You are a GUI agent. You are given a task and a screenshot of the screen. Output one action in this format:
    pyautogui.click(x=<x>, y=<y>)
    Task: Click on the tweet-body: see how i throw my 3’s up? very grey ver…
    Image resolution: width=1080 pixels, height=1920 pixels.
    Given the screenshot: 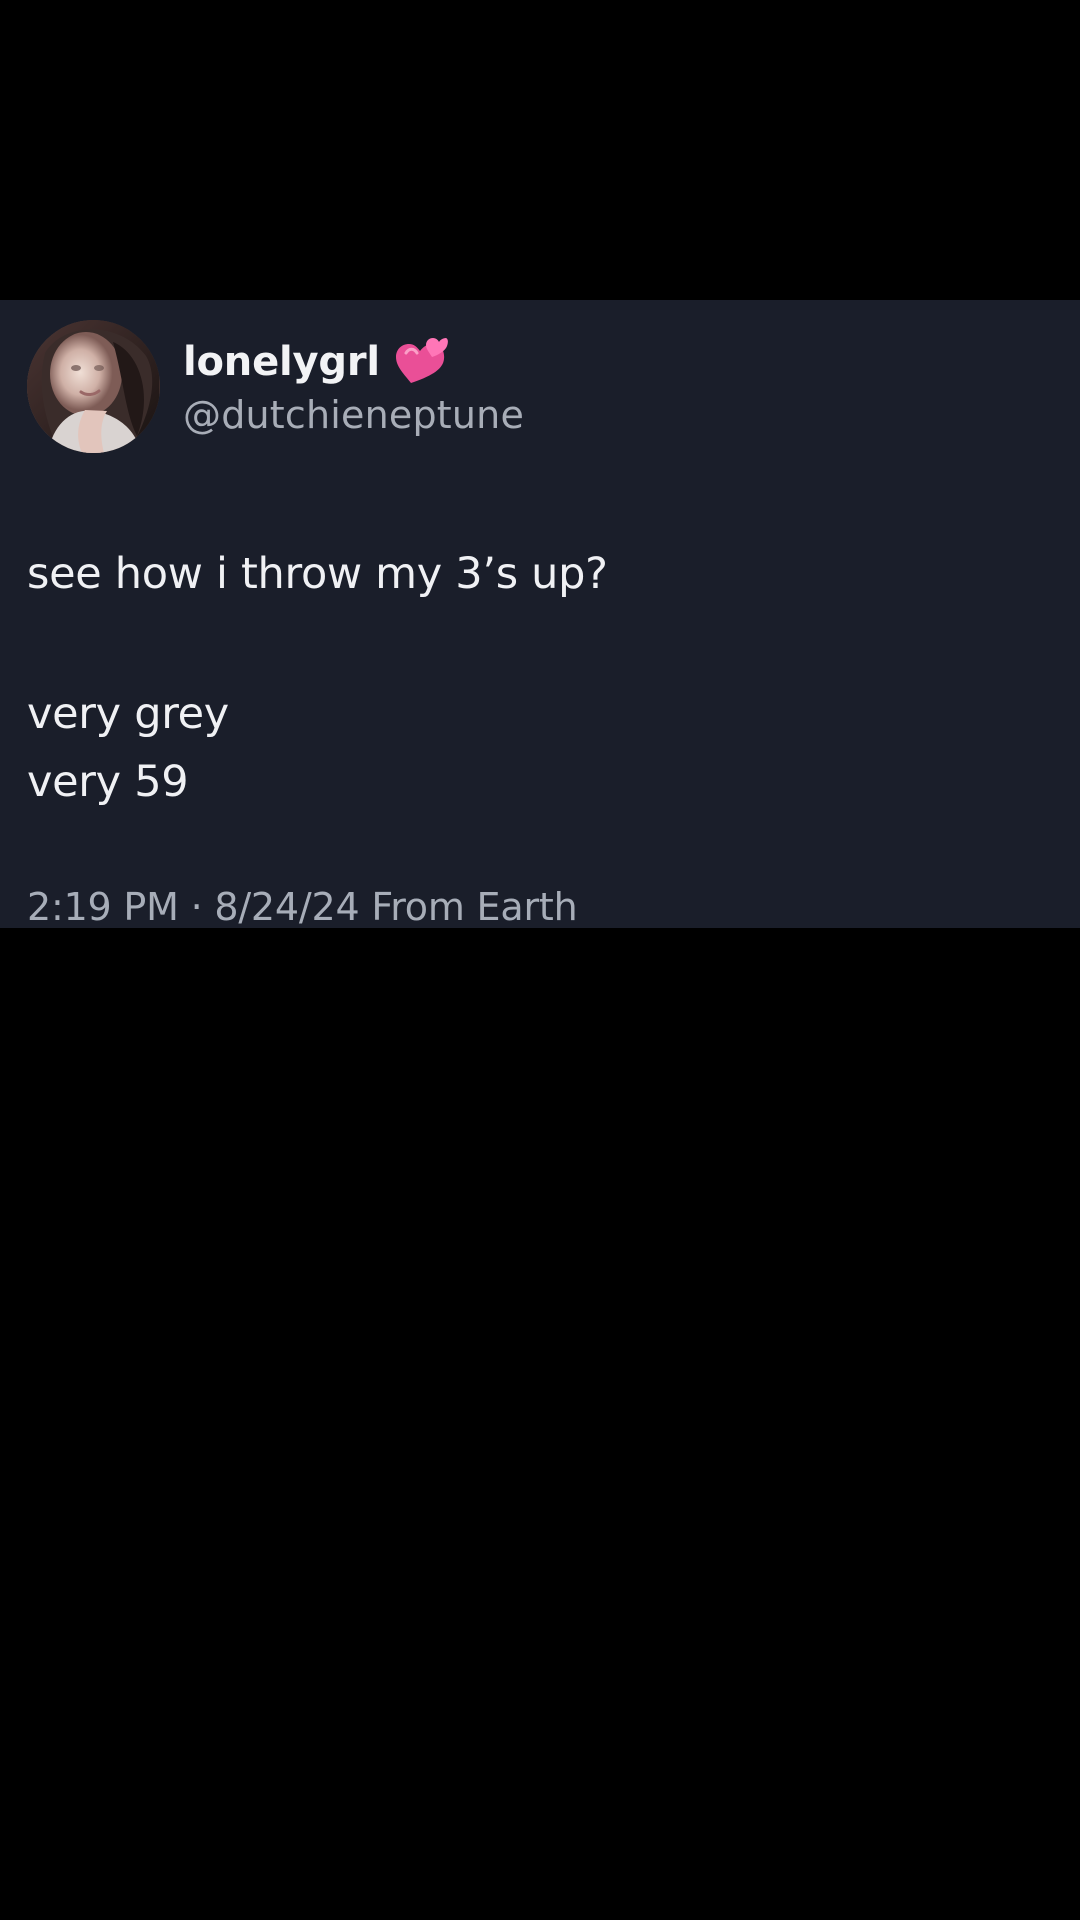 What is the action you would take?
    pyautogui.click(x=537, y=678)
    